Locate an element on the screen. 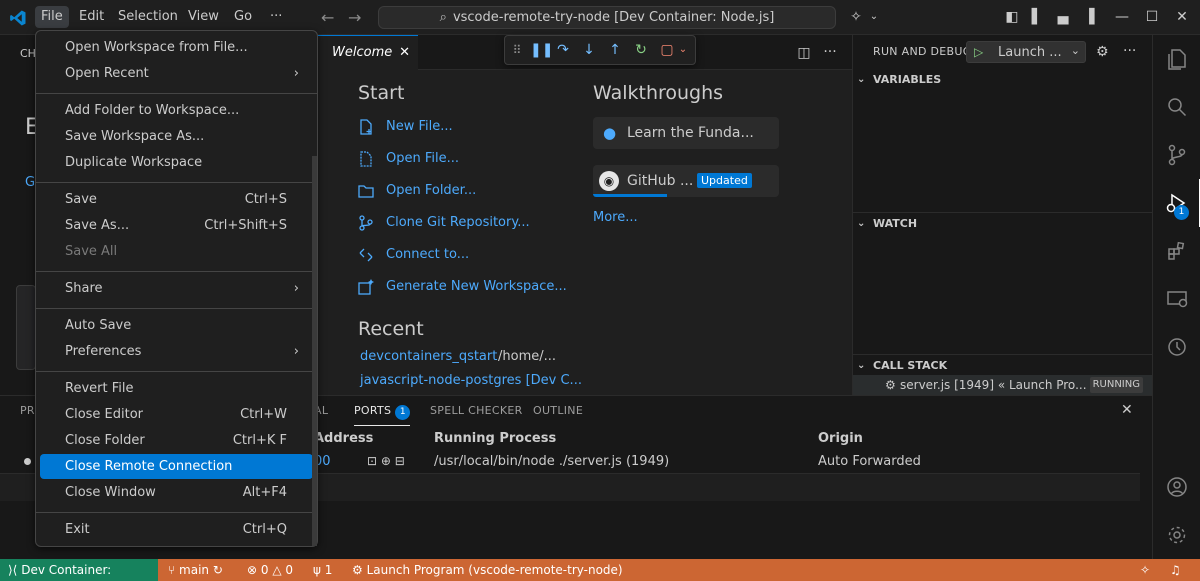 Image resolution: width=1200 pixels, height=581 pixels. close-tab-icon: ✕ is located at coordinates (404, 53).